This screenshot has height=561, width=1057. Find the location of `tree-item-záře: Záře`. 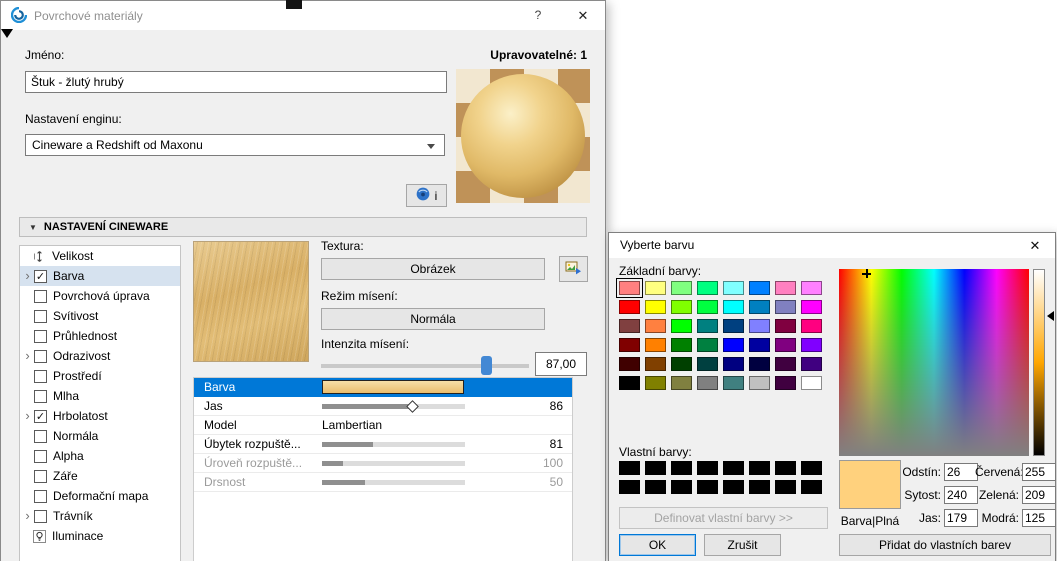

tree-item-záře: Záře is located at coordinates (100, 476).